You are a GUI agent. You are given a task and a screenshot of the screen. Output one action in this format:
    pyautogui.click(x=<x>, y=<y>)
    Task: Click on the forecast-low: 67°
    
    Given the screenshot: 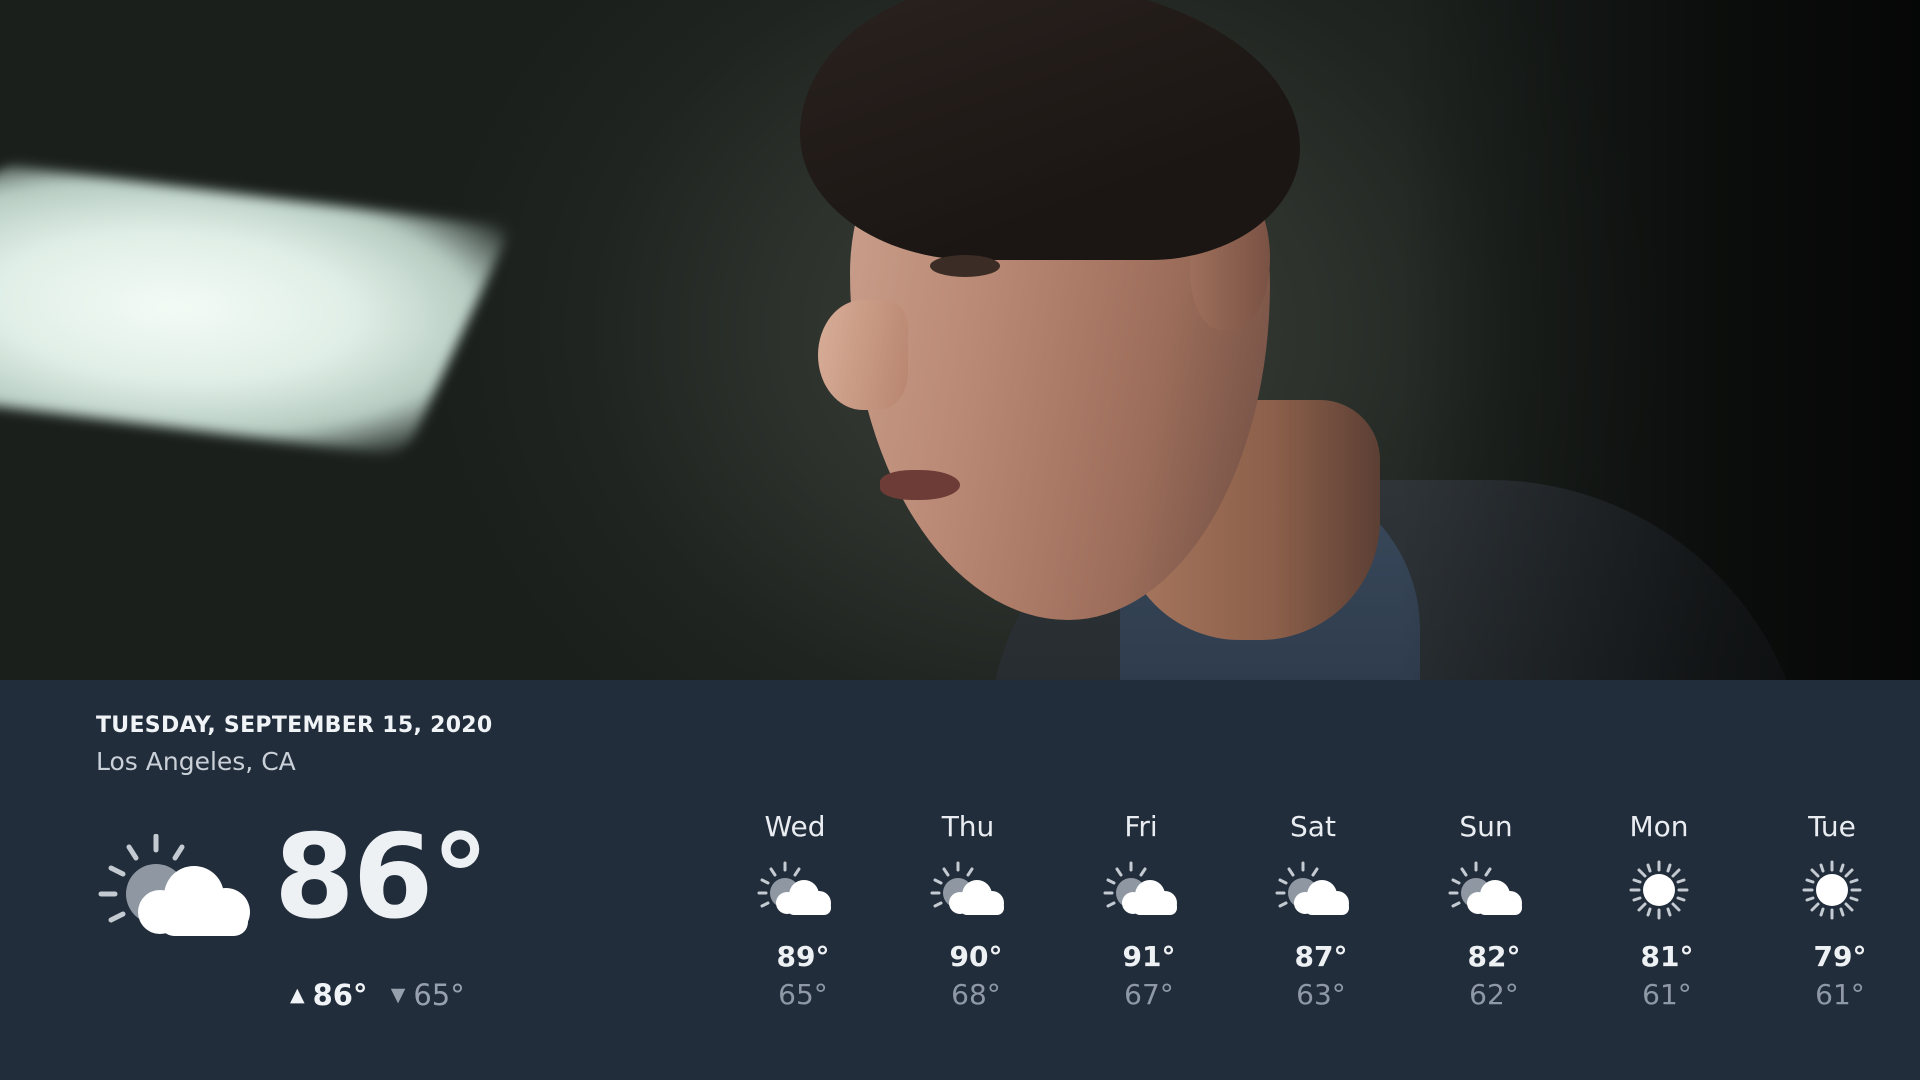 What is the action you would take?
    pyautogui.click(x=1149, y=994)
    